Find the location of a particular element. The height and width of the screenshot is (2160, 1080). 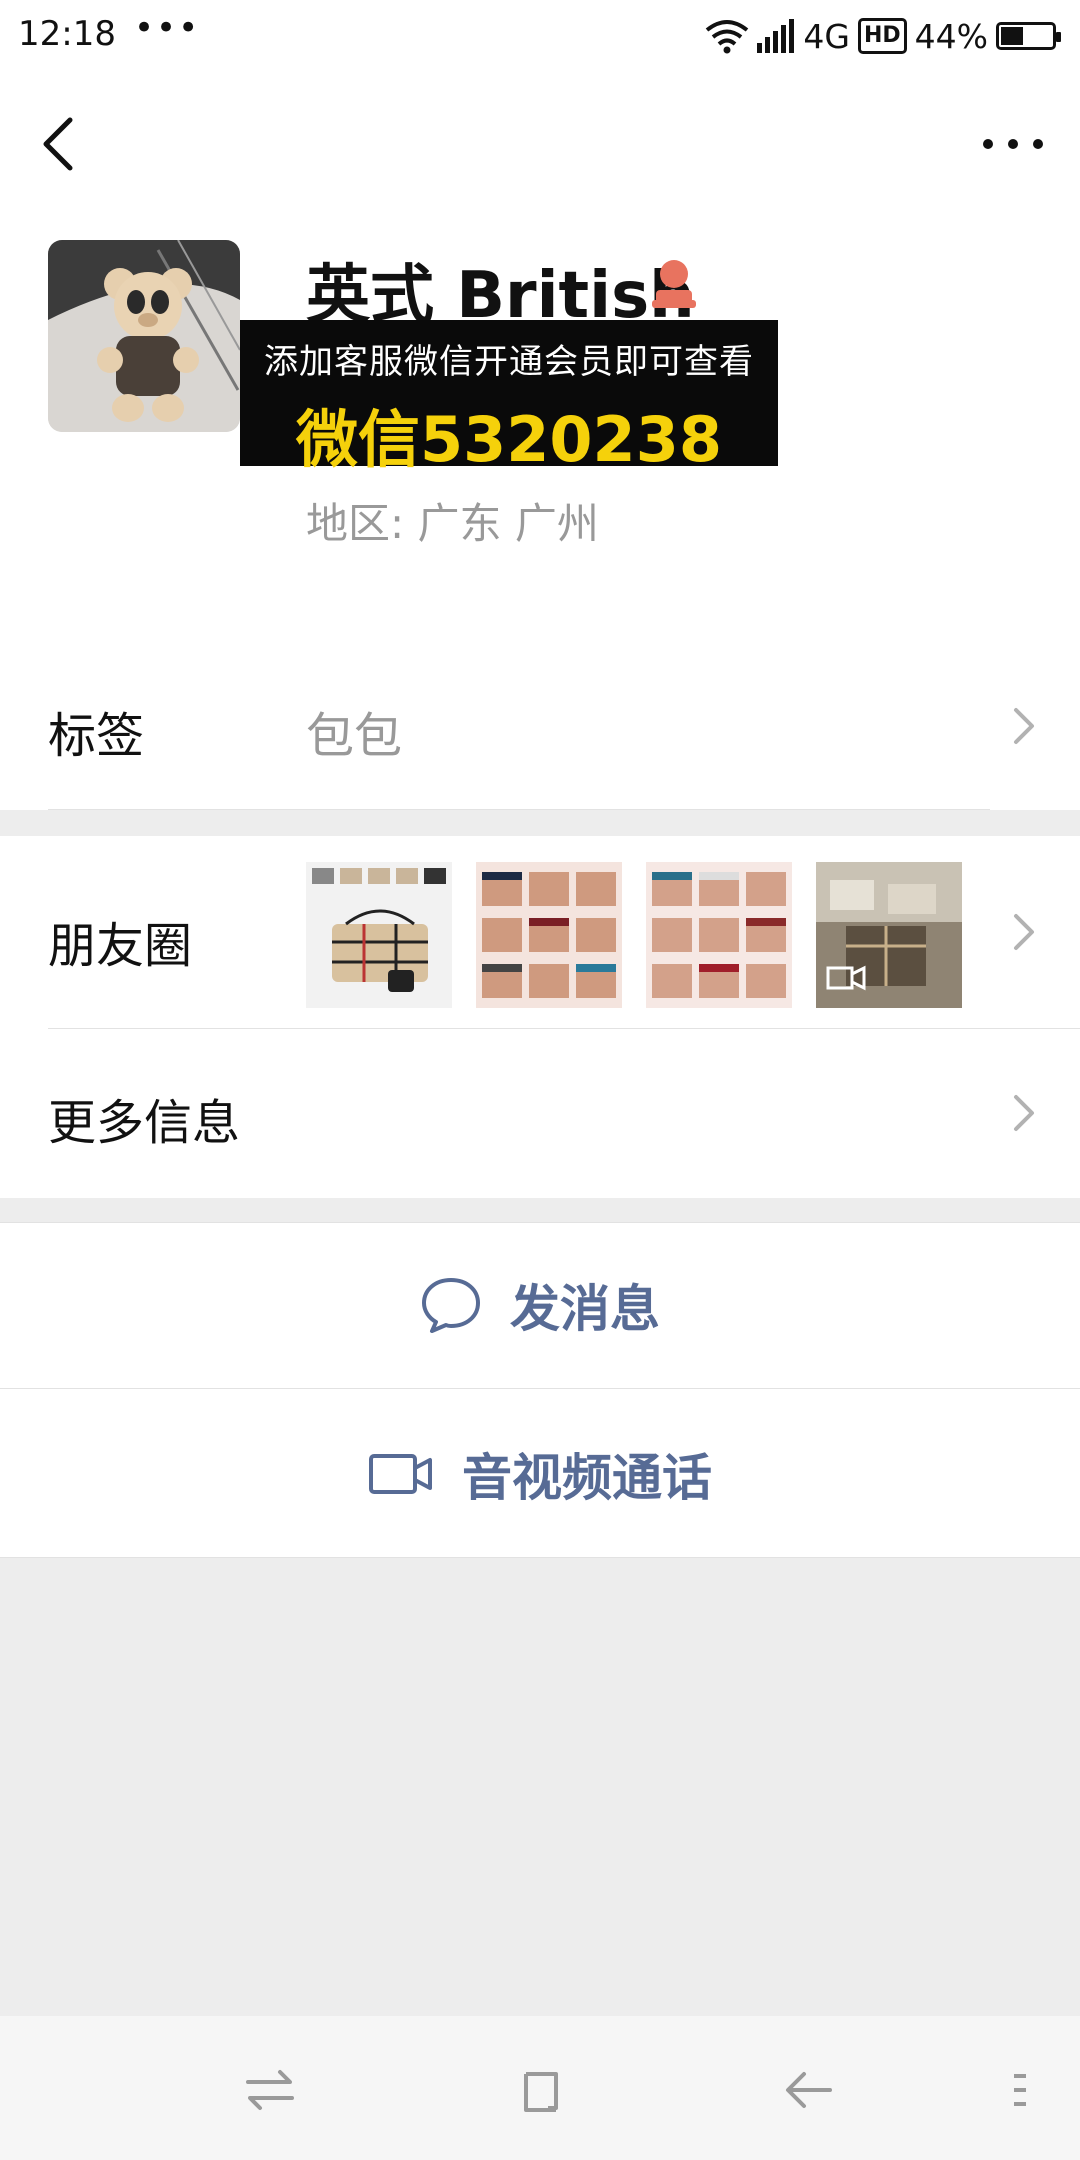

status-indicators: 4G HD 44% is located at coordinates (883, 36).